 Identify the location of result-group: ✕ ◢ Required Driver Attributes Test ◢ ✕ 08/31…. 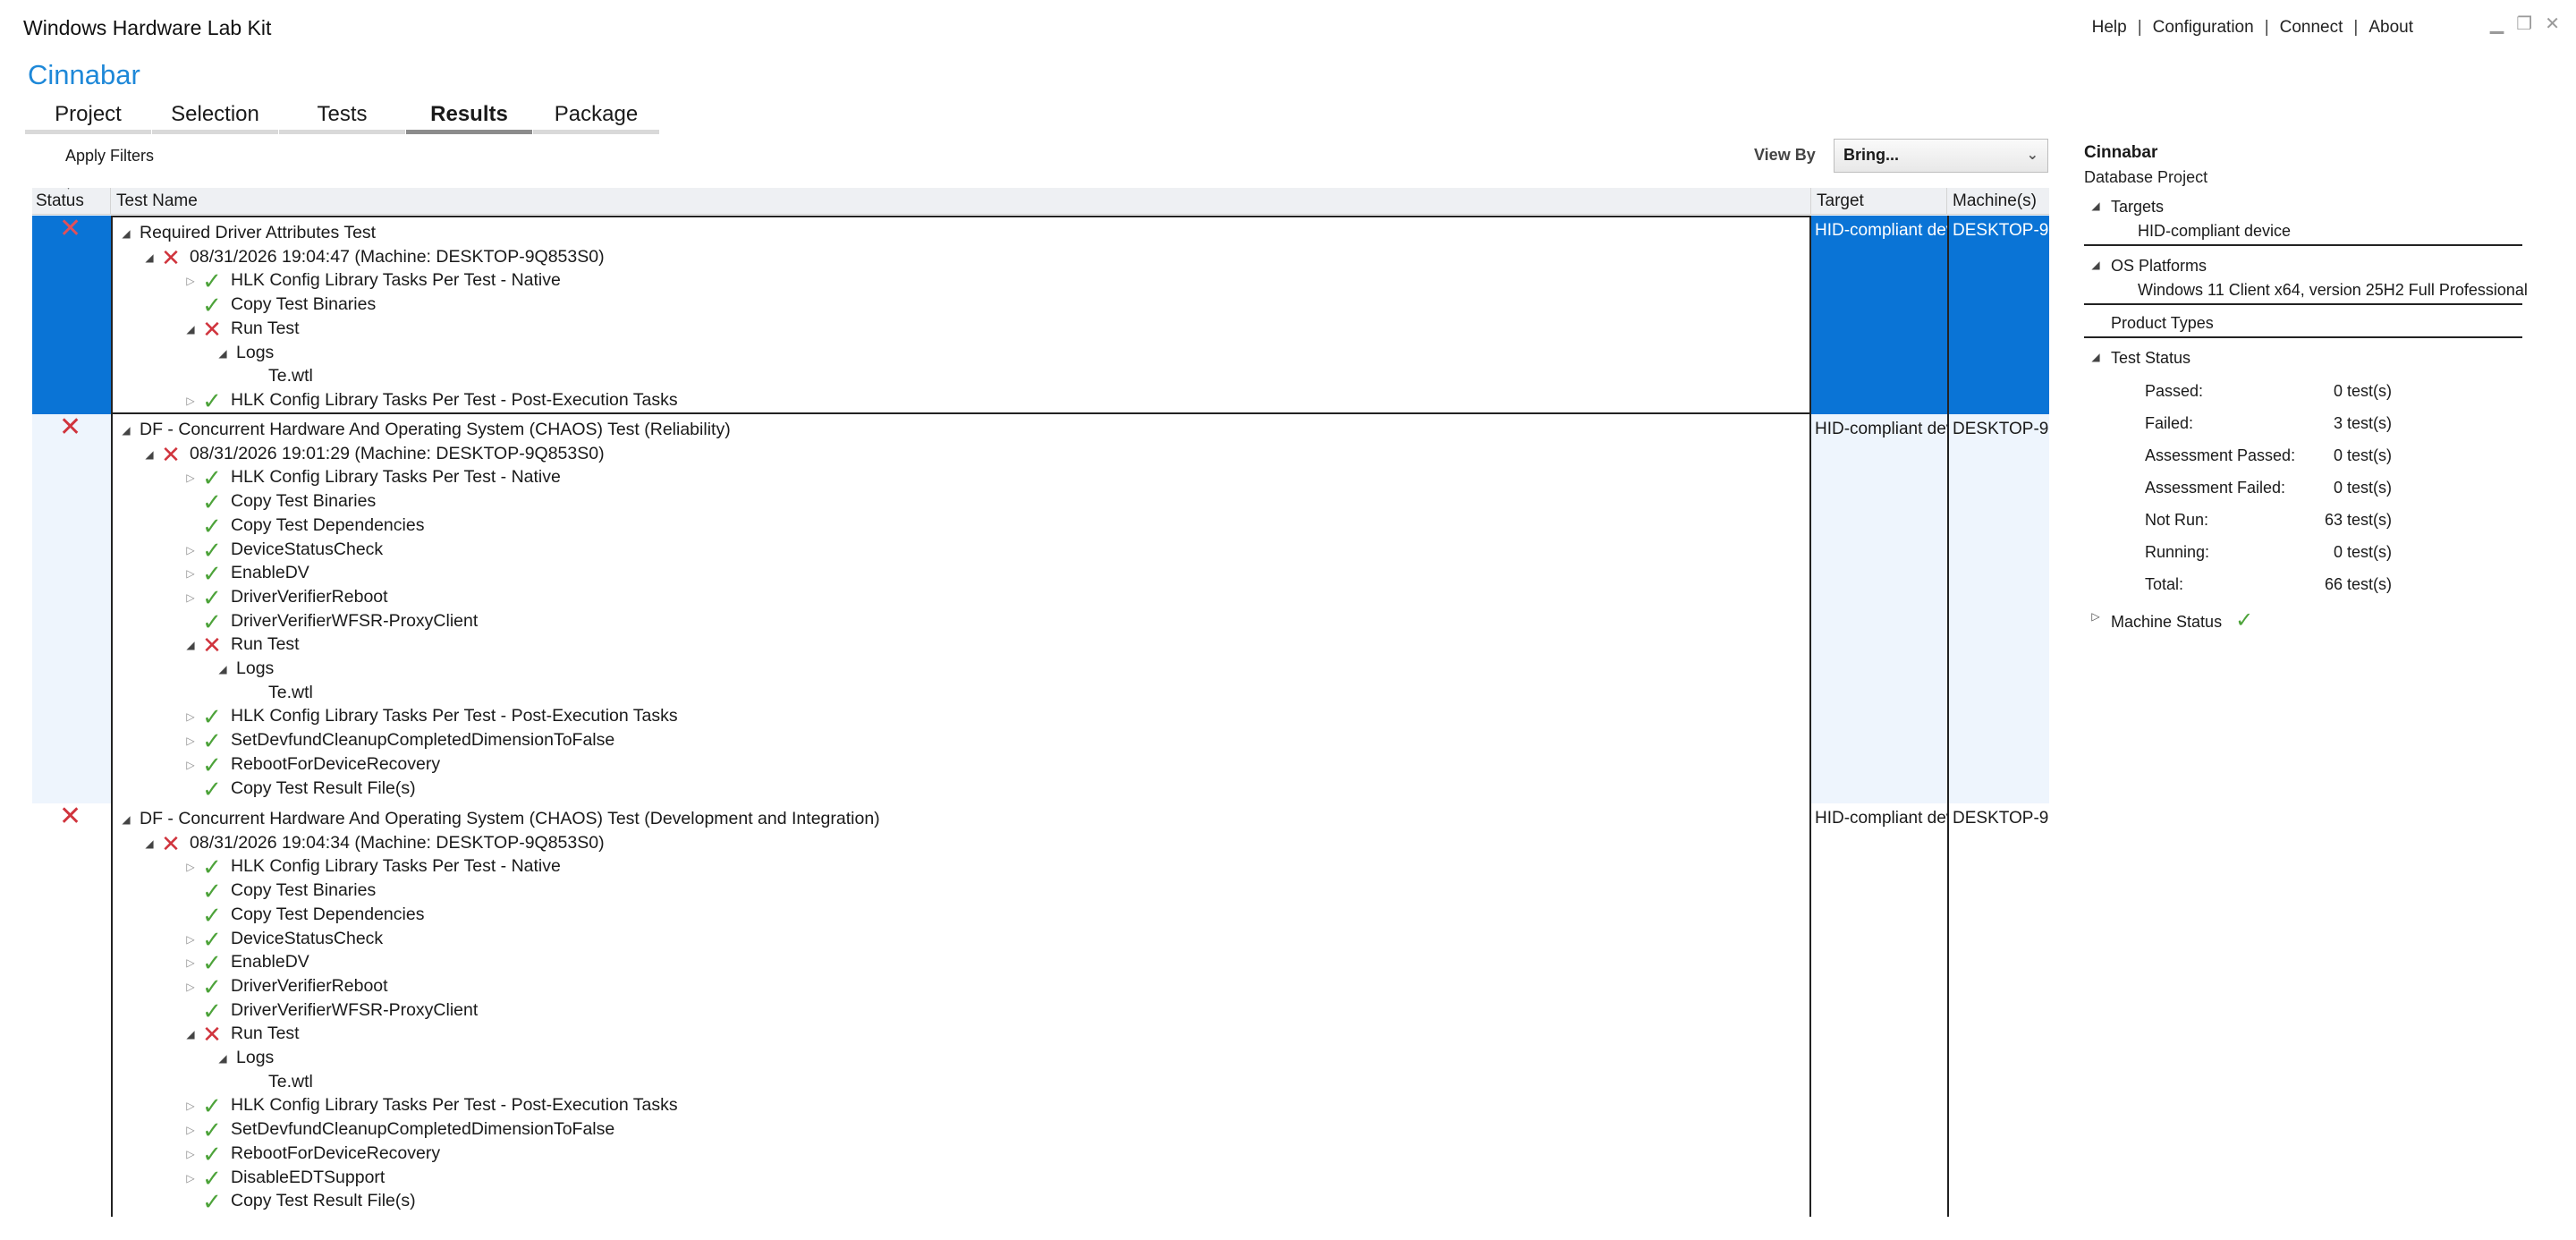
(1040, 315).